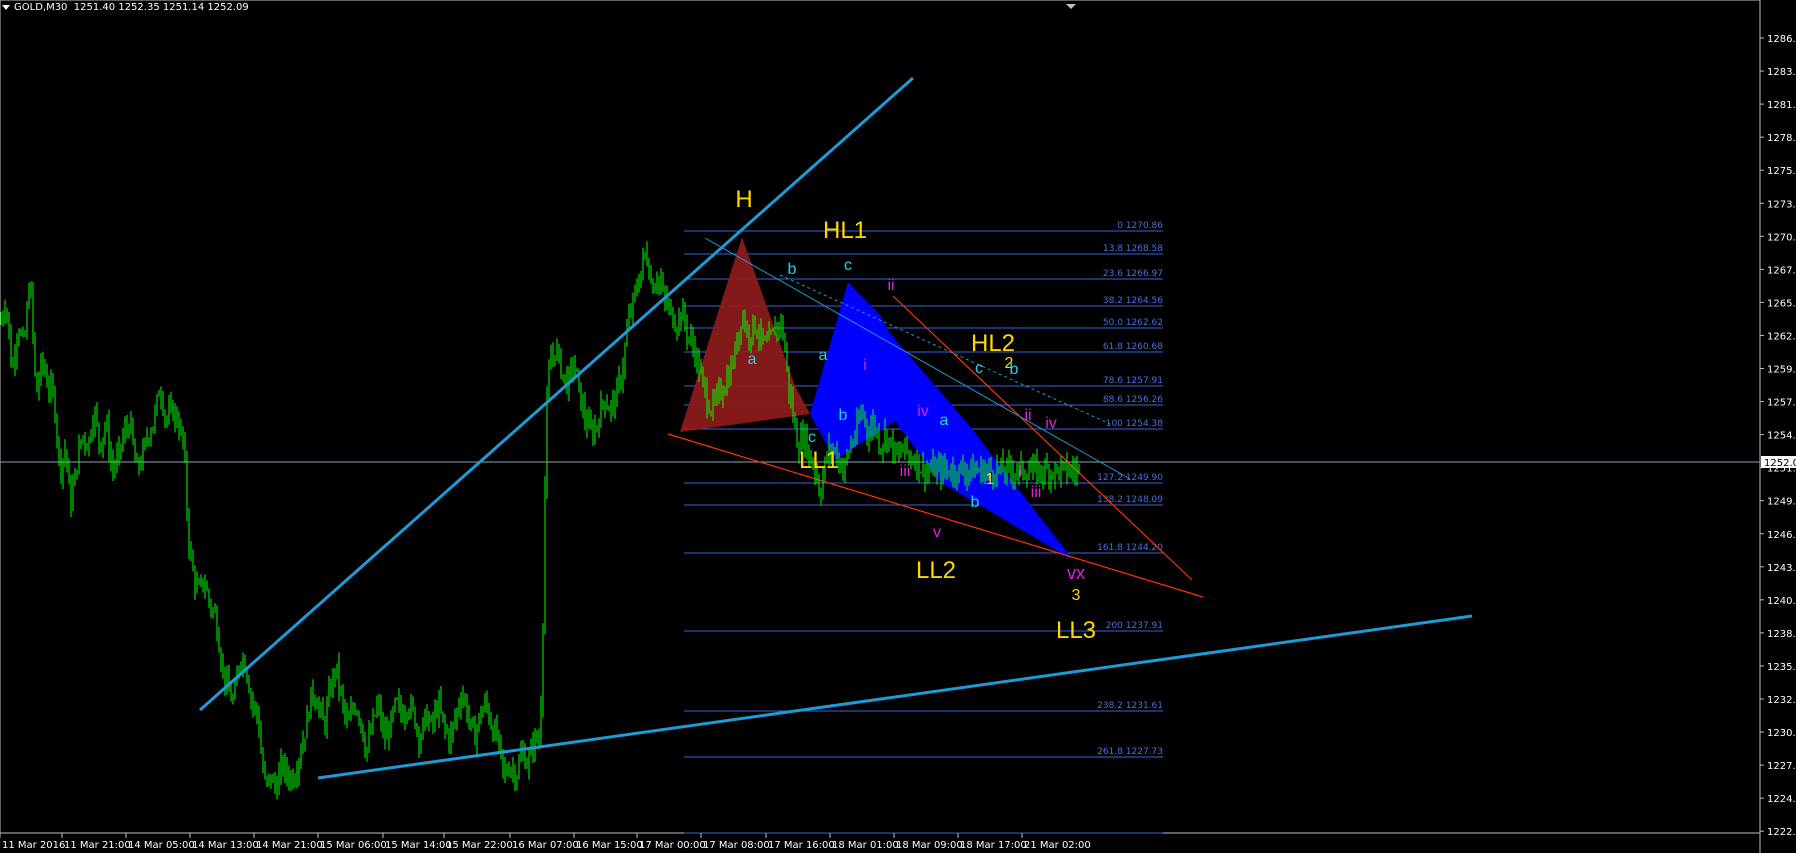 The height and width of the screenshot is (853, 1796). Describe the element at coordinates (936, 570) in the screenshot. I see `wave-label: LL2` at that location.